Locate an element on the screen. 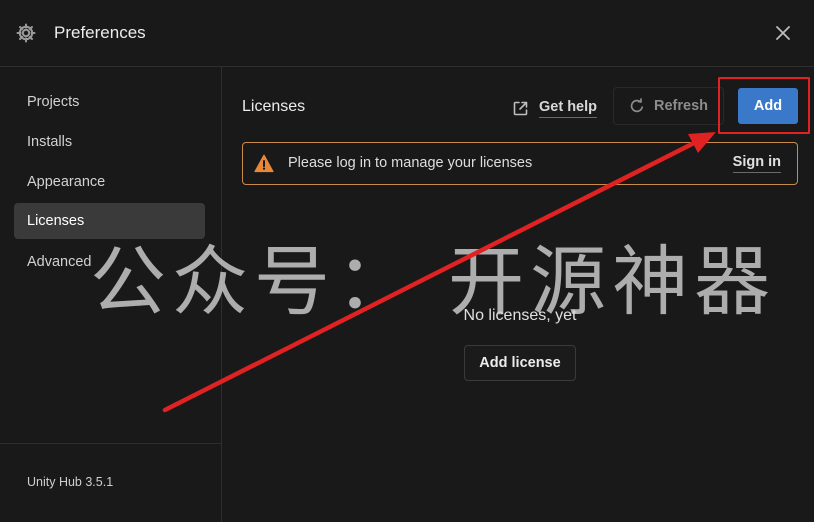 This screenshot has width=814, height=522. sidebar-item-label: Appearance is located at coordinates (66, 182).